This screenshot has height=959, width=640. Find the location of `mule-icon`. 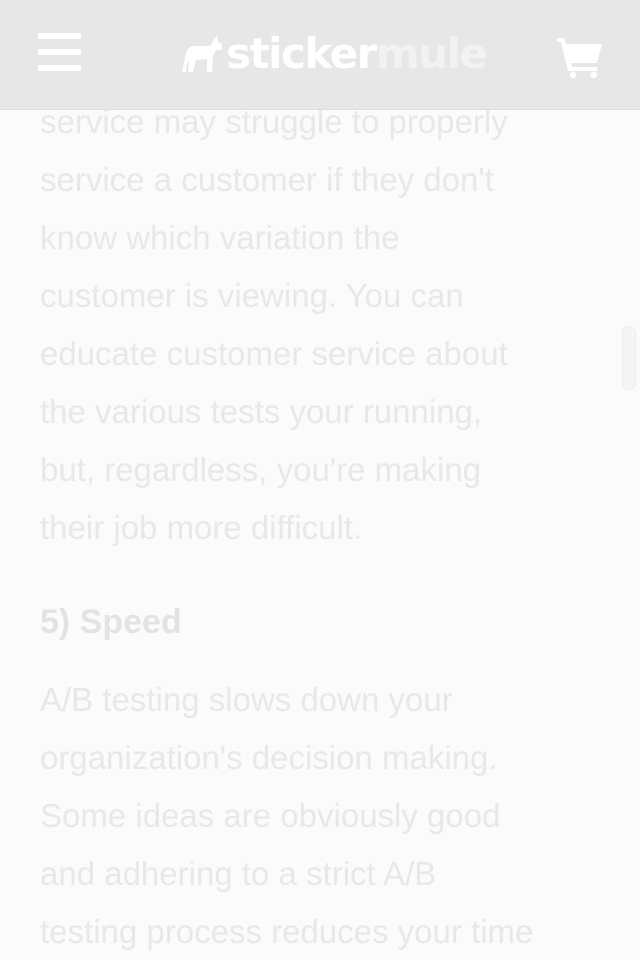

mule-icon is located at coordinates (202, 54).